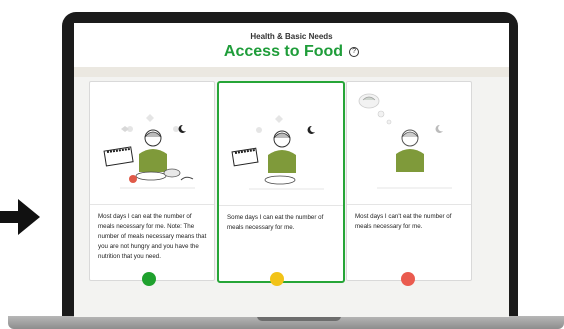 Image resolution: width=564 pixels, height=329 pixels. What do you see at coordinates (149, 279) in the screenshot?
I see `status-dot-green` at bounding box center [149, 279].